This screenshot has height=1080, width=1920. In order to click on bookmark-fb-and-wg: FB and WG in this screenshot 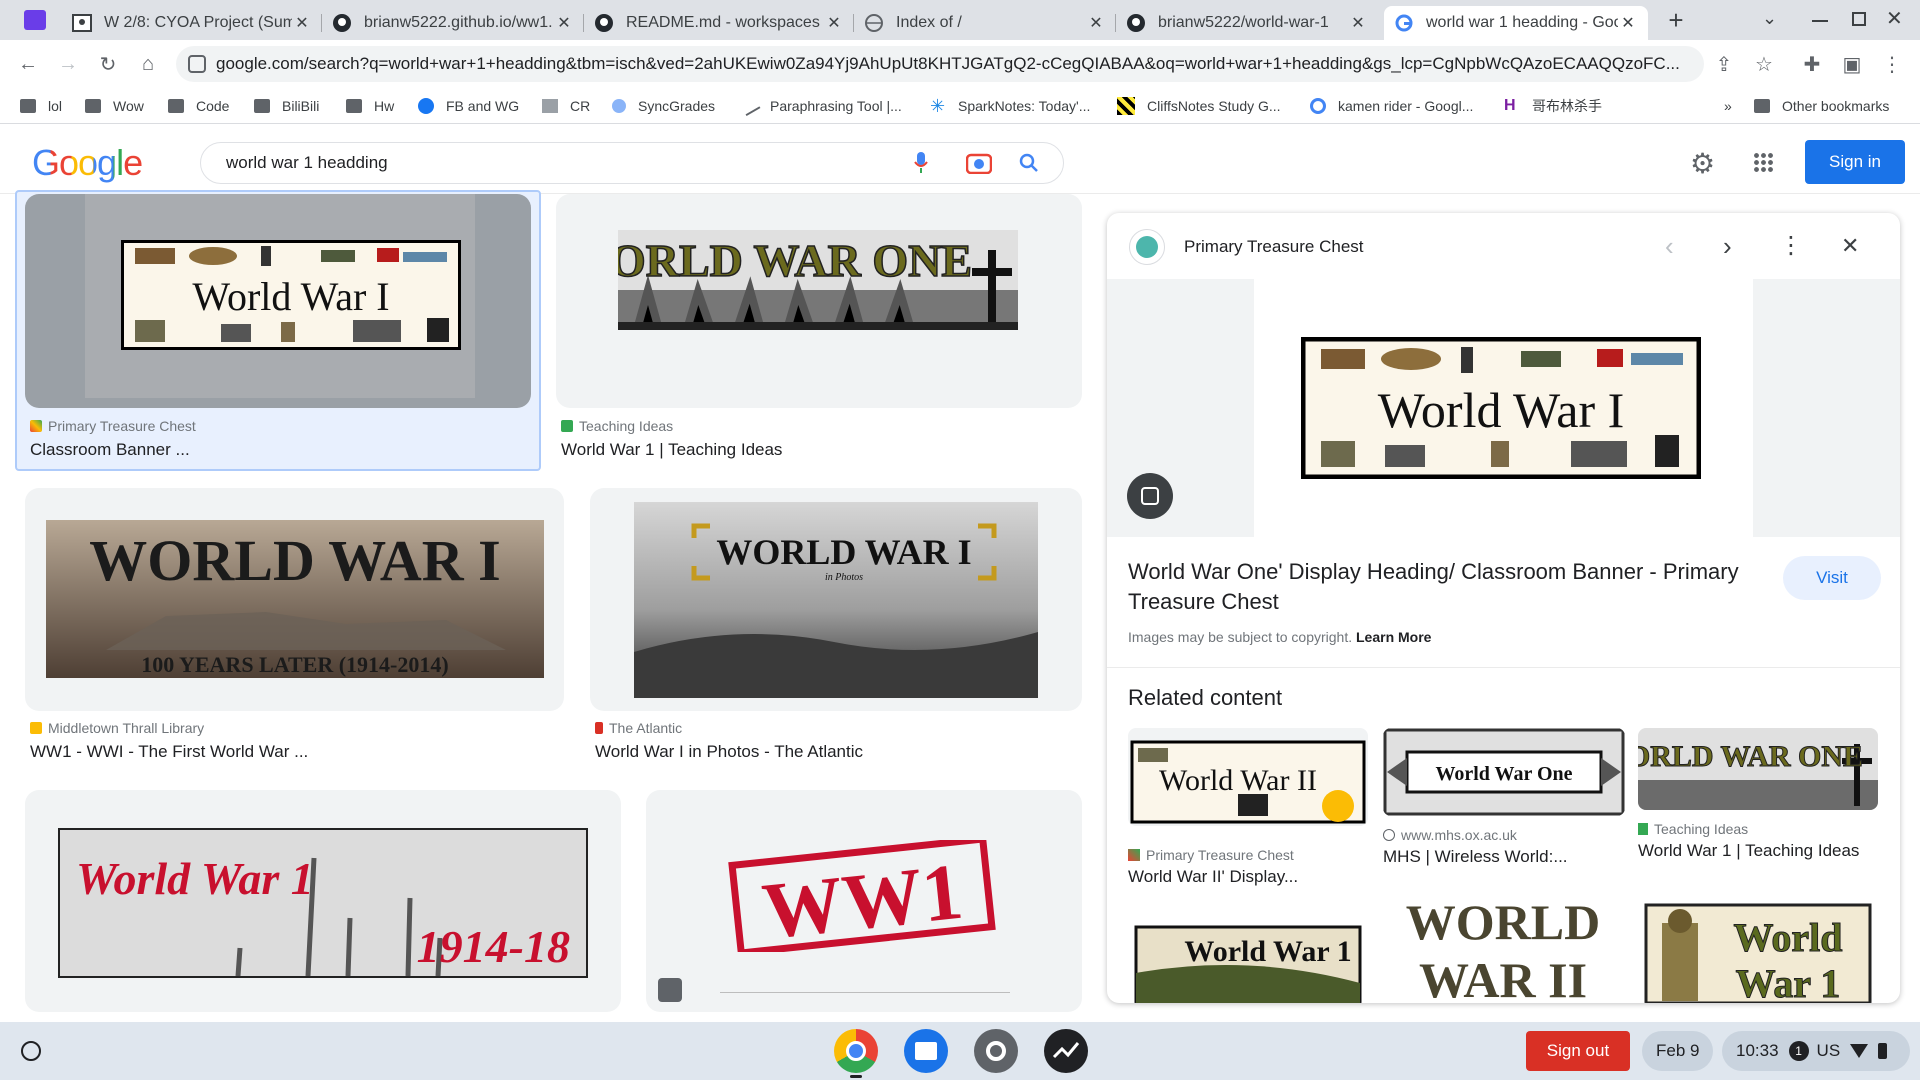, I will do `click(468, 106)`.